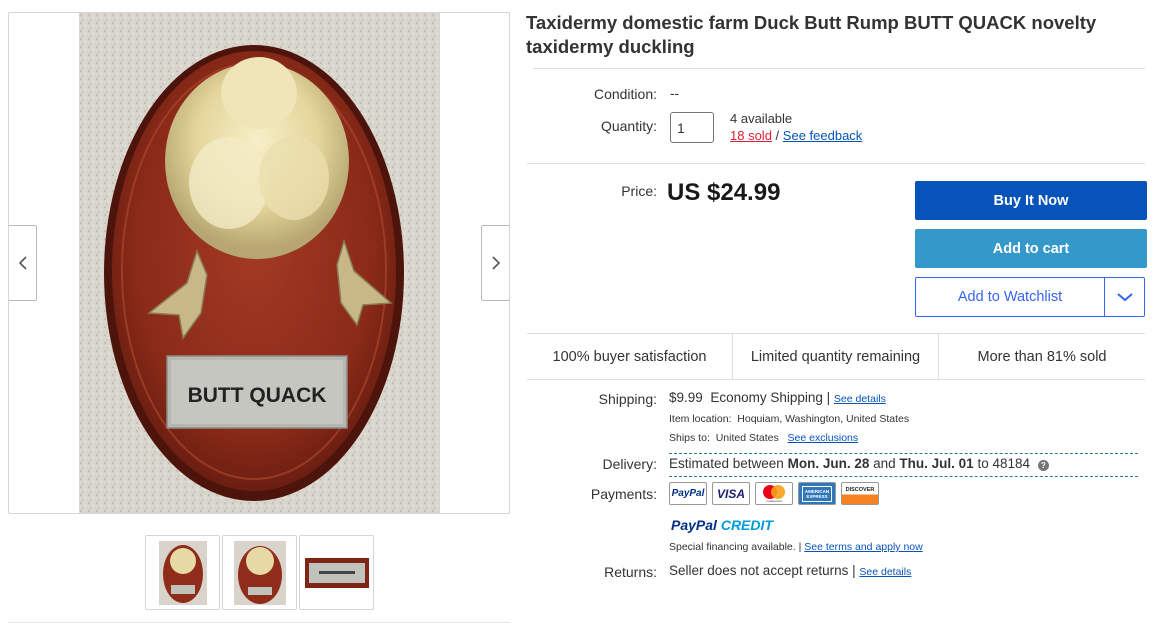 Image resolution: width=1157 pixels, height=628 pixels. What do you see at coordinates (1043, 465) in the screenshot?
I see `help-icon: ?` at bounding box center [1043, 465].